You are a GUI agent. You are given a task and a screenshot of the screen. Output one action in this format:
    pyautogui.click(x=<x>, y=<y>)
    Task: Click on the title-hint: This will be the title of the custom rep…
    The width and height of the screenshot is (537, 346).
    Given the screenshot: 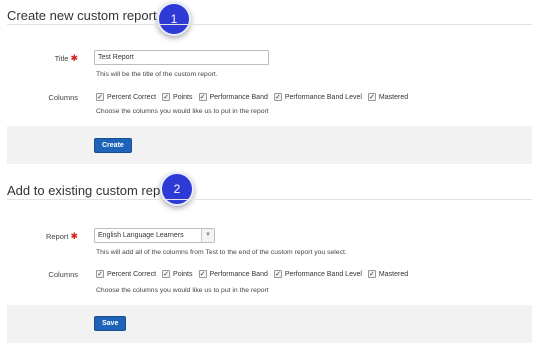 What is the action you would take?
    pyautogui.click(x=157, y=74)
    